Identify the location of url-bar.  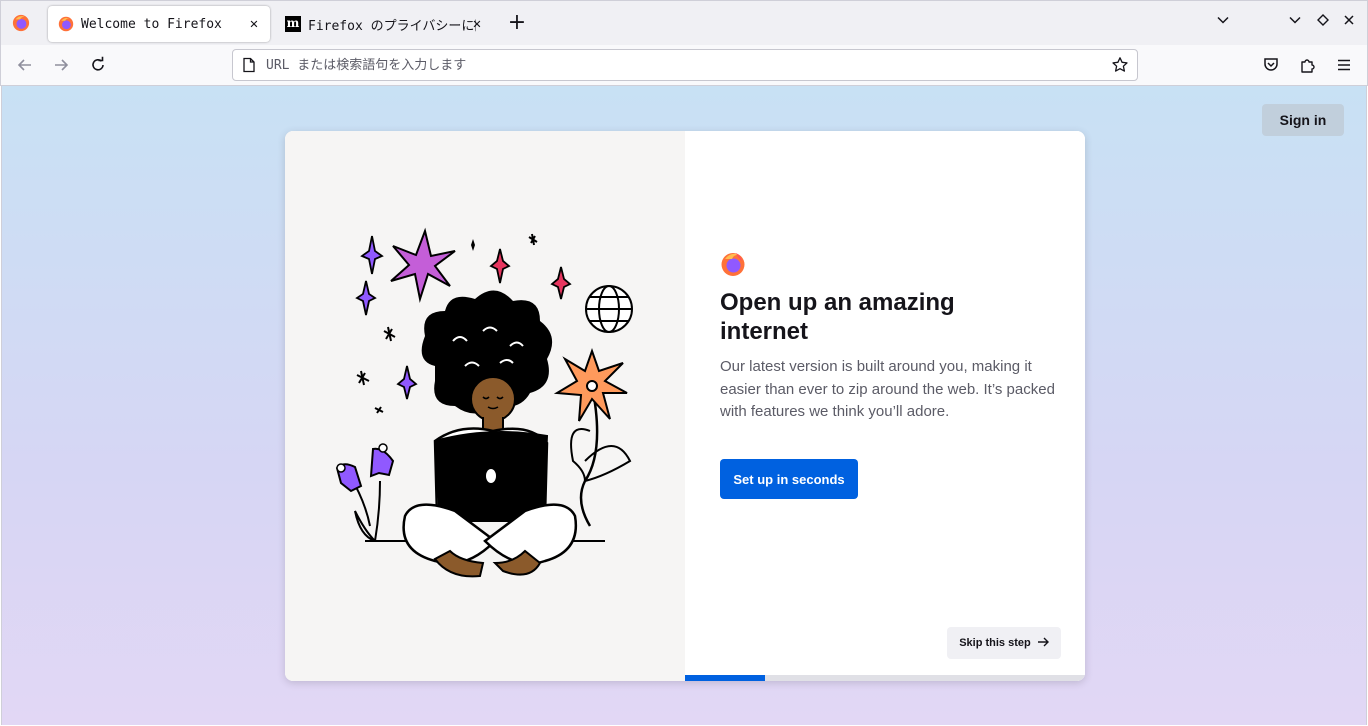
(685, 65).